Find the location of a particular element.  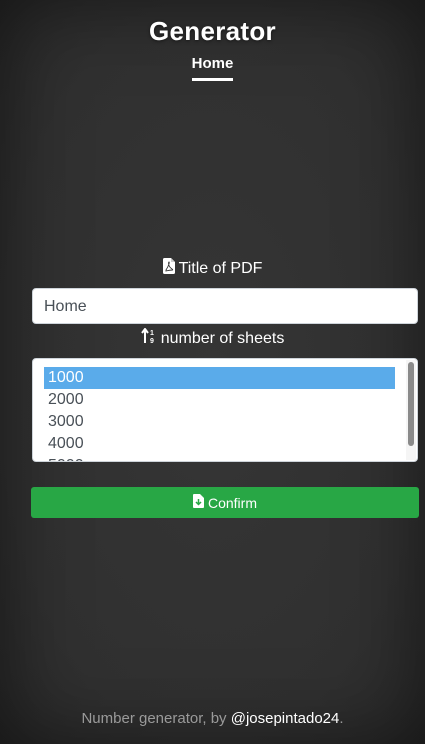

confirm-button: Confirm is located at coordinates (225, 502).